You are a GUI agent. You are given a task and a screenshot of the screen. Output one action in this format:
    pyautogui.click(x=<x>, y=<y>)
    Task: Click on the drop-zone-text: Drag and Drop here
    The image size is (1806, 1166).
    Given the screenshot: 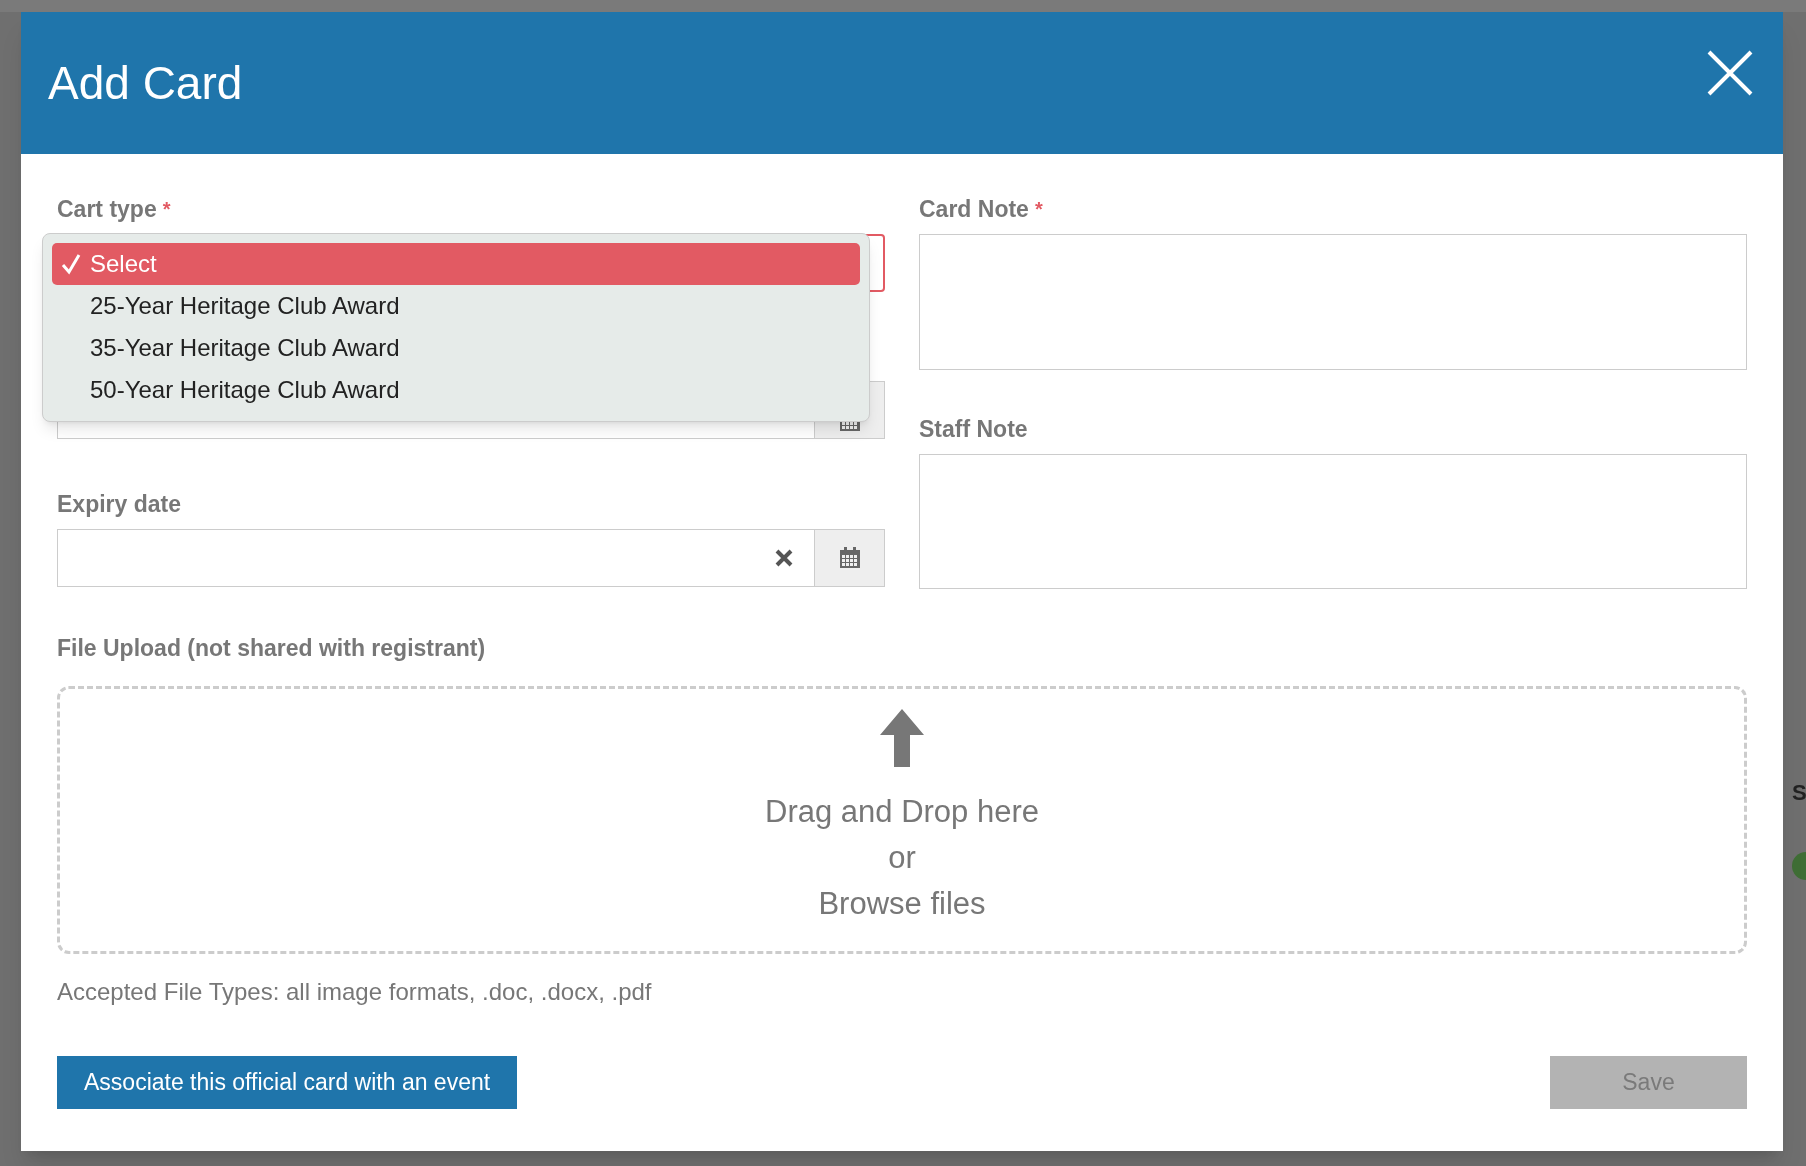 What is the action you would take?
    pyautogui.click(x=902, y=811)
    